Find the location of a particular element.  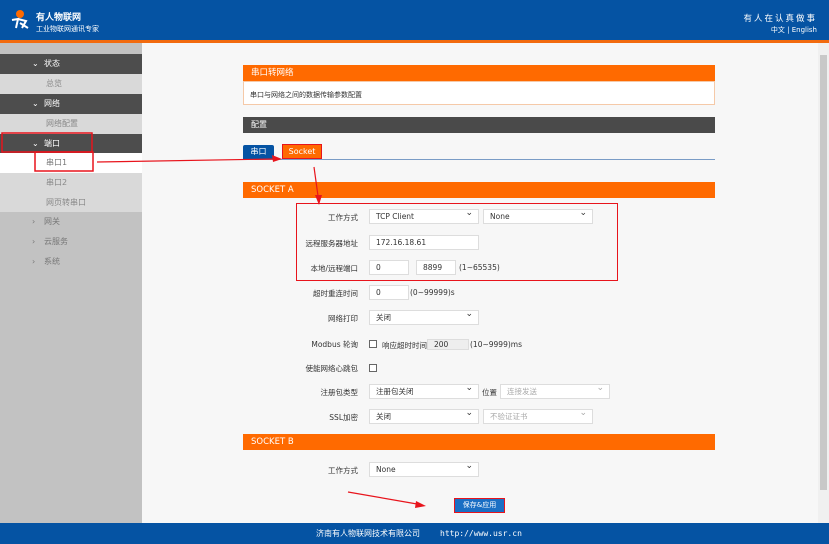

tab-serial: 串口 is located at coordinates (258, 152).